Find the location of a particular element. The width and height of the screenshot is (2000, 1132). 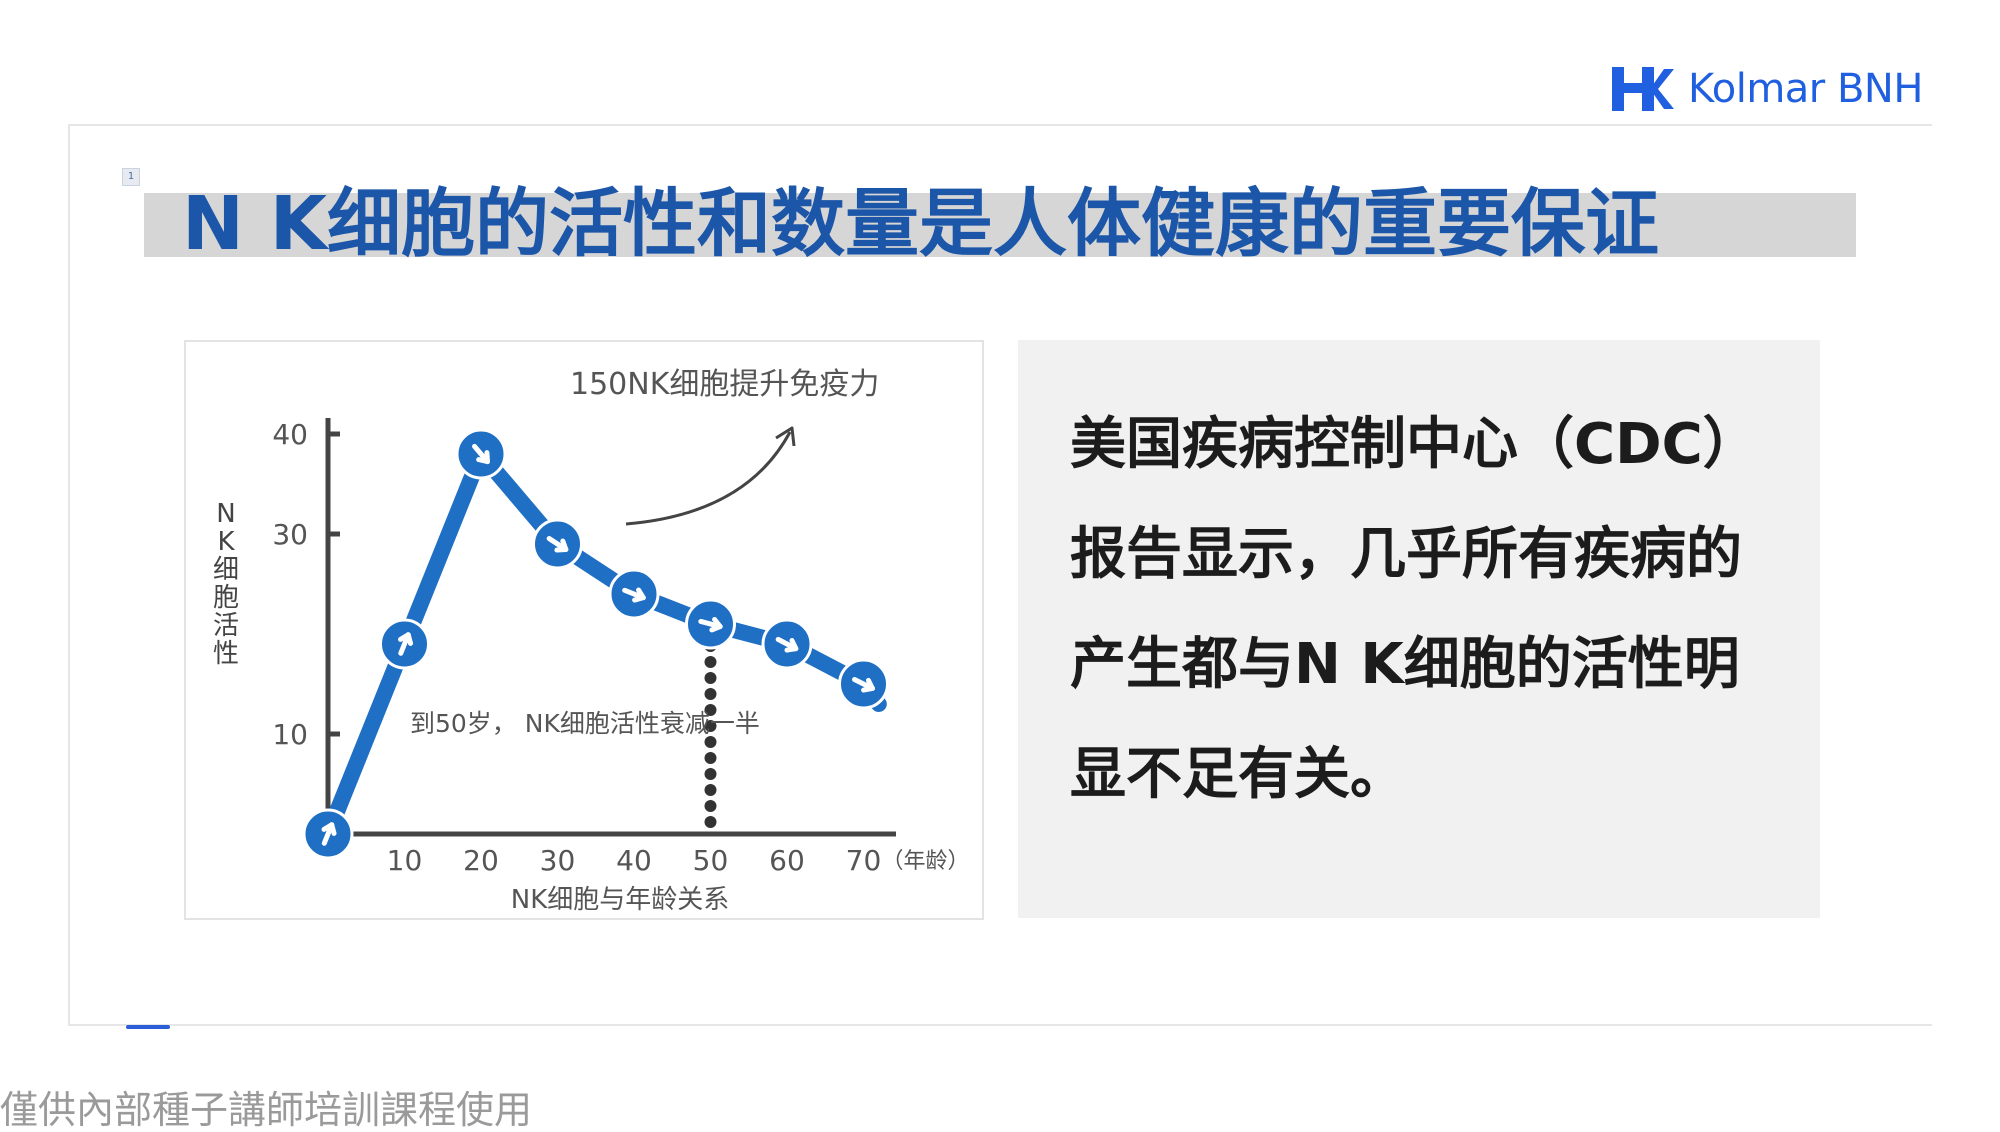

footer-disclaimer: 僅供內部種子講師培訓課程使用 is located at coordinates (266, 1110).